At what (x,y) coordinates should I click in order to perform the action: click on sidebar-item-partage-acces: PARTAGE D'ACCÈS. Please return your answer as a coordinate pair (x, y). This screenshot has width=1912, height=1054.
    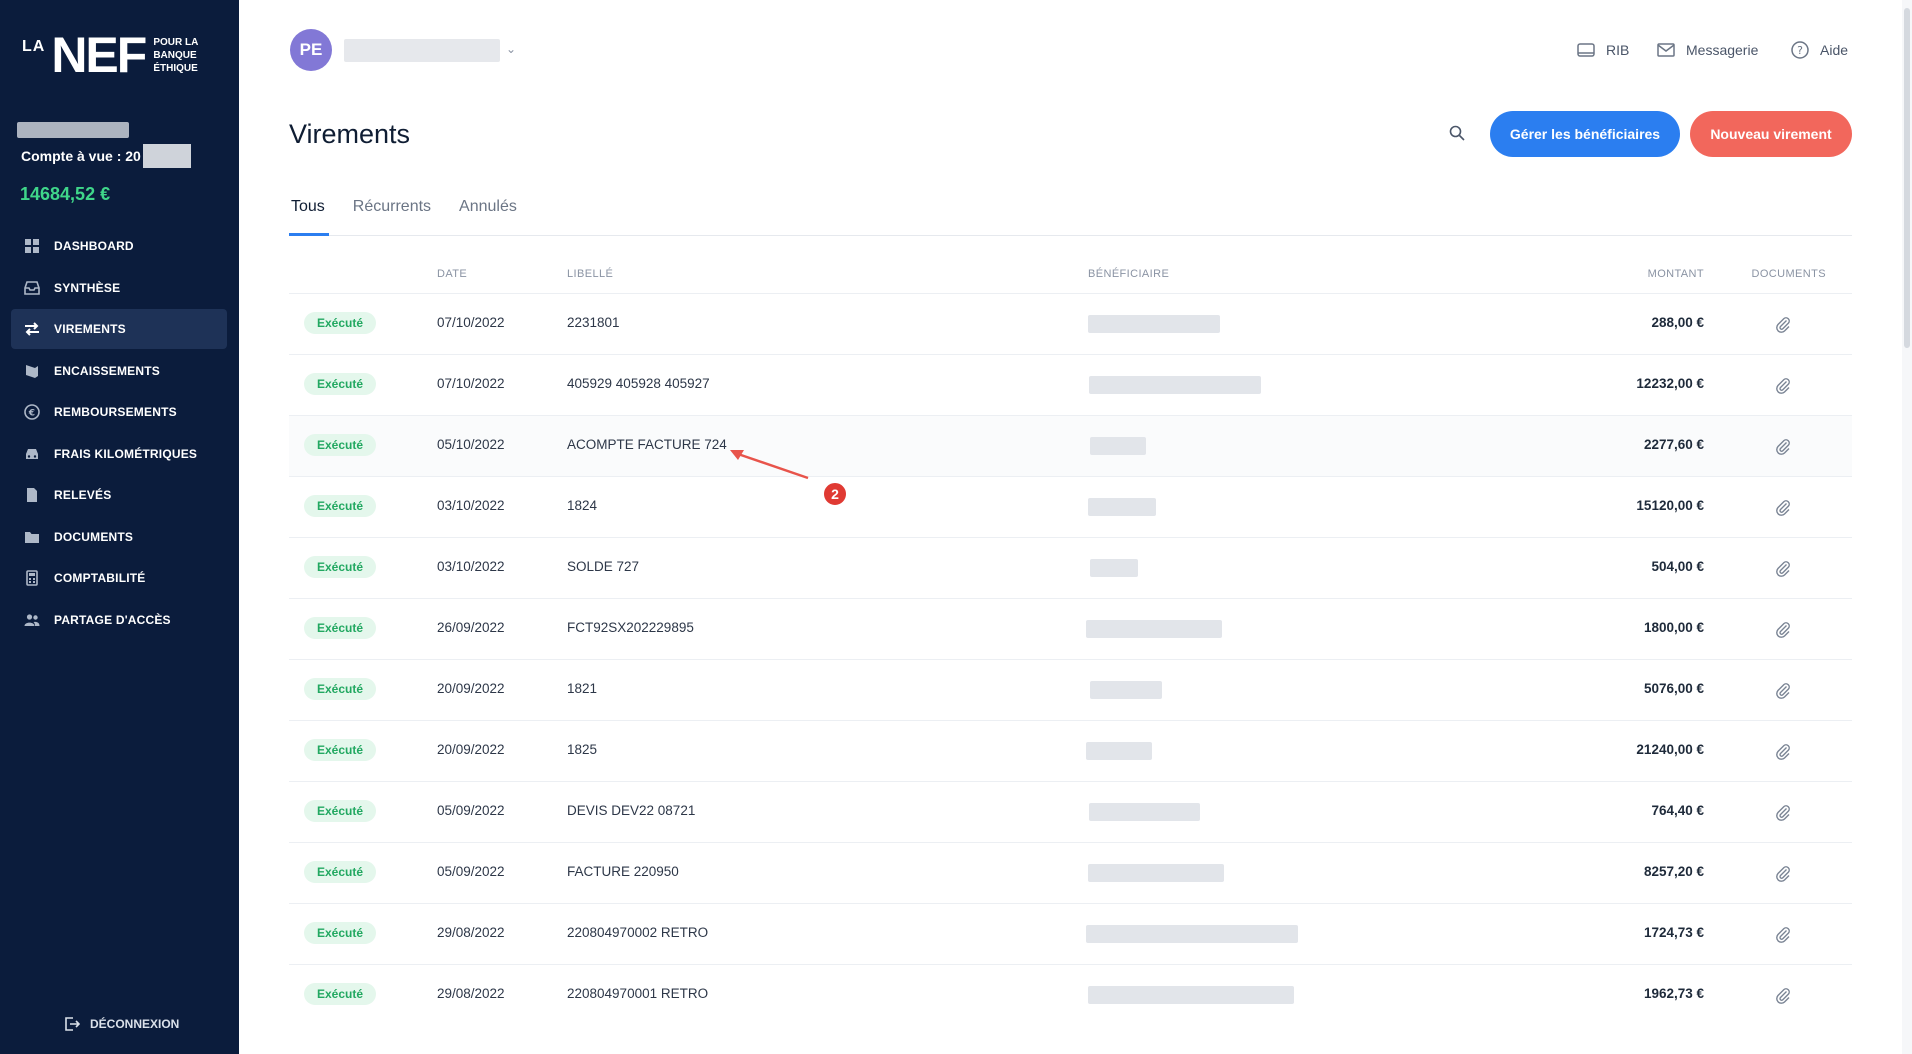
    Looking at the image, I should click on (119, 620).